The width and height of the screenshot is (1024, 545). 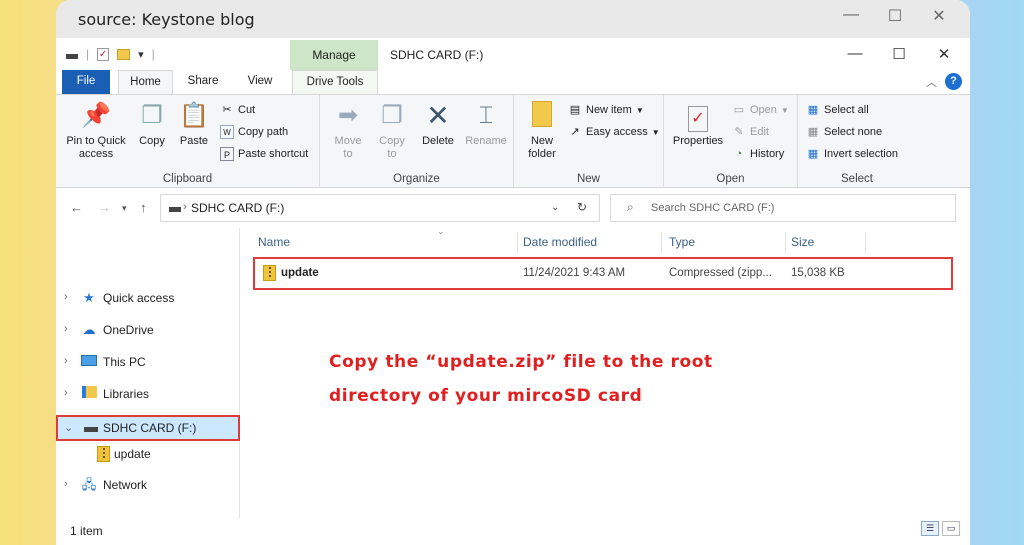 I want to click on tab-view: View, so click(x=260, y=82).